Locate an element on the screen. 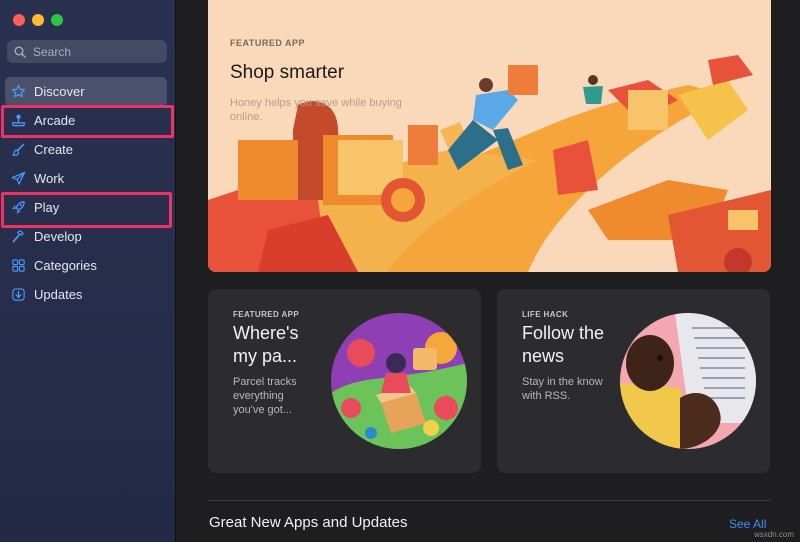  see-all-link: See All is located at coordinates (747, 524).